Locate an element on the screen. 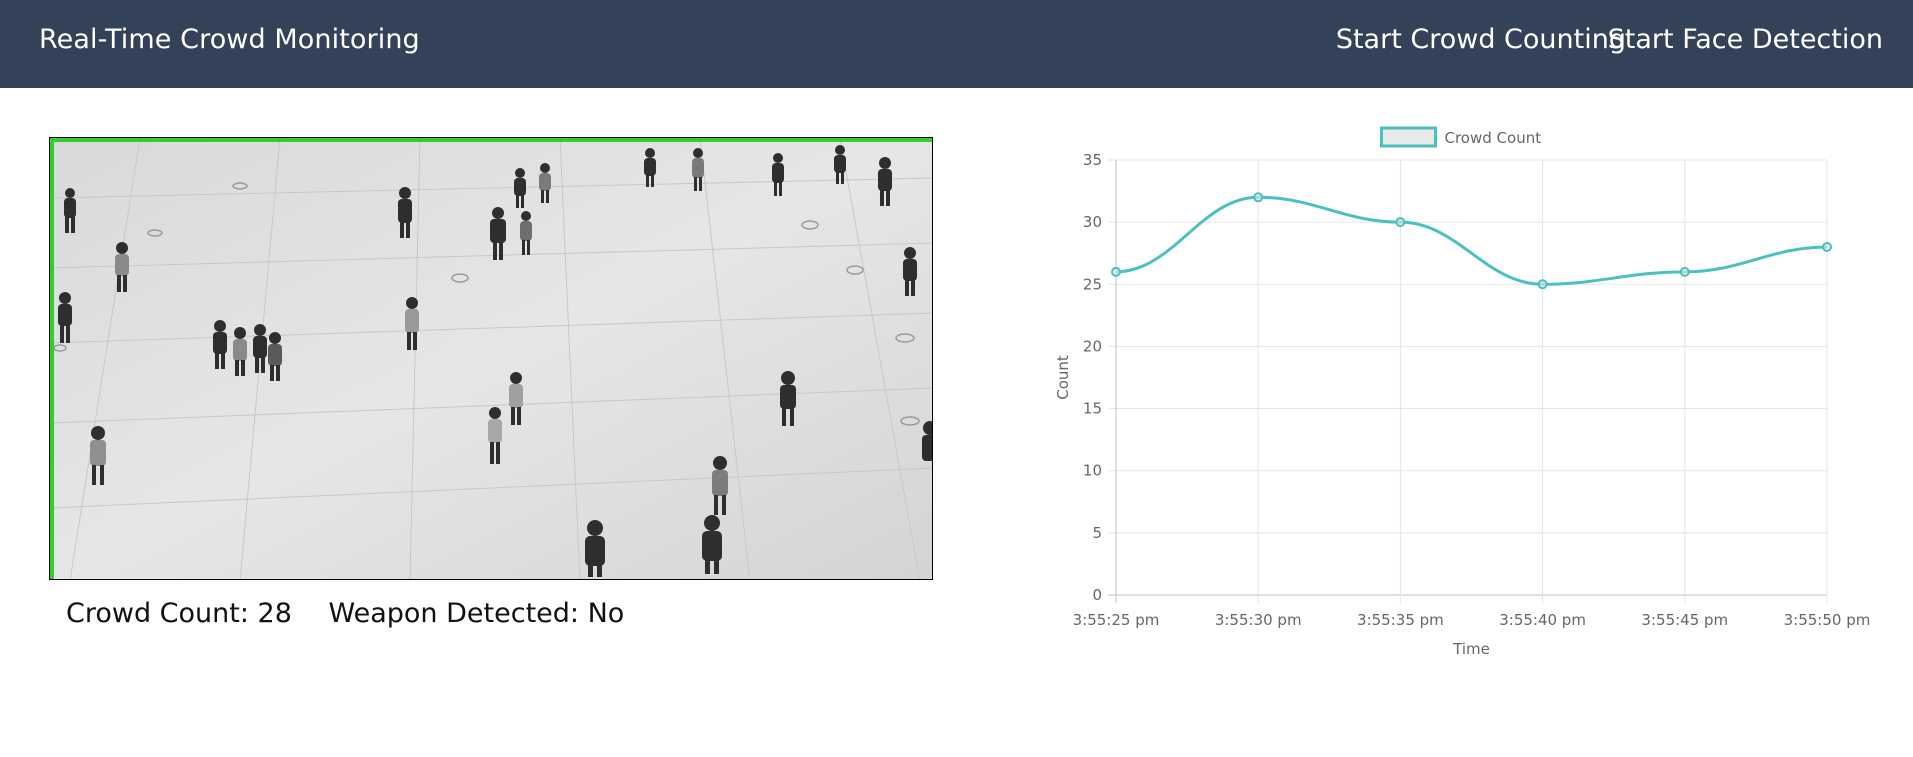 This screenshot has width=1913, height=757. y-axis-title: Count is located at coordinates (1063, 377).